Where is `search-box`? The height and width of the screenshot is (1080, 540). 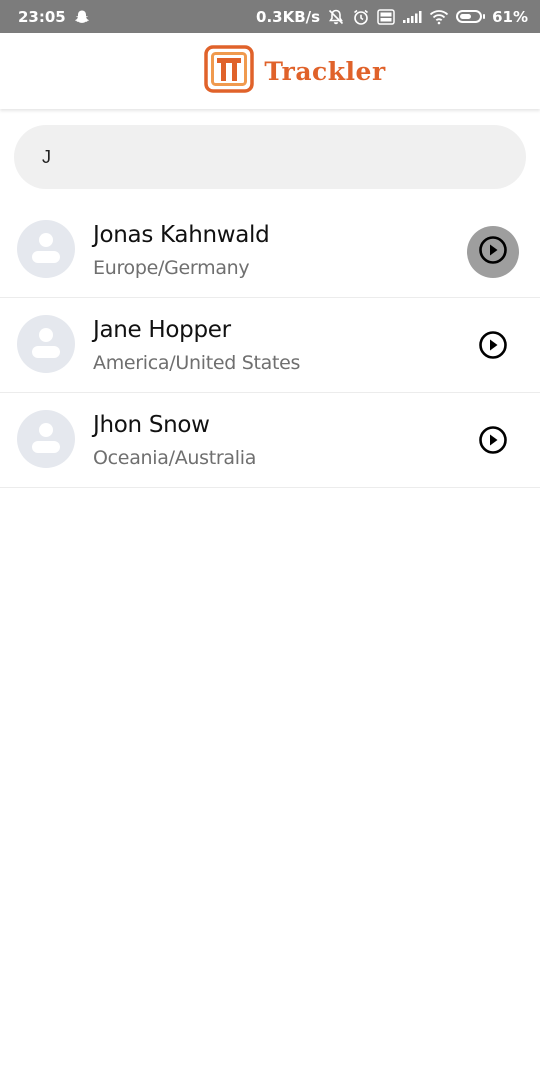
search-box is located at coordinates (270, 157).